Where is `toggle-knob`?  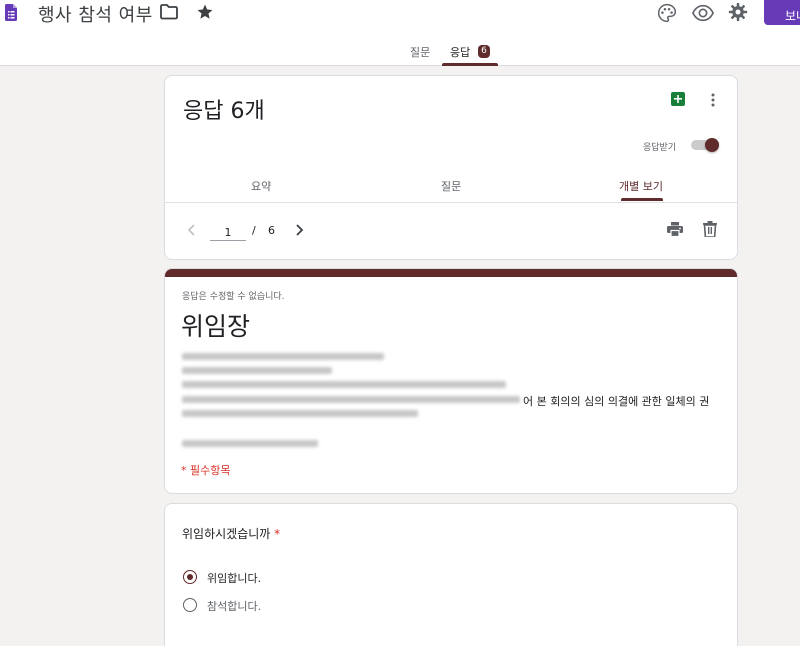 toggle-knob is located at coordinates (712, 145).